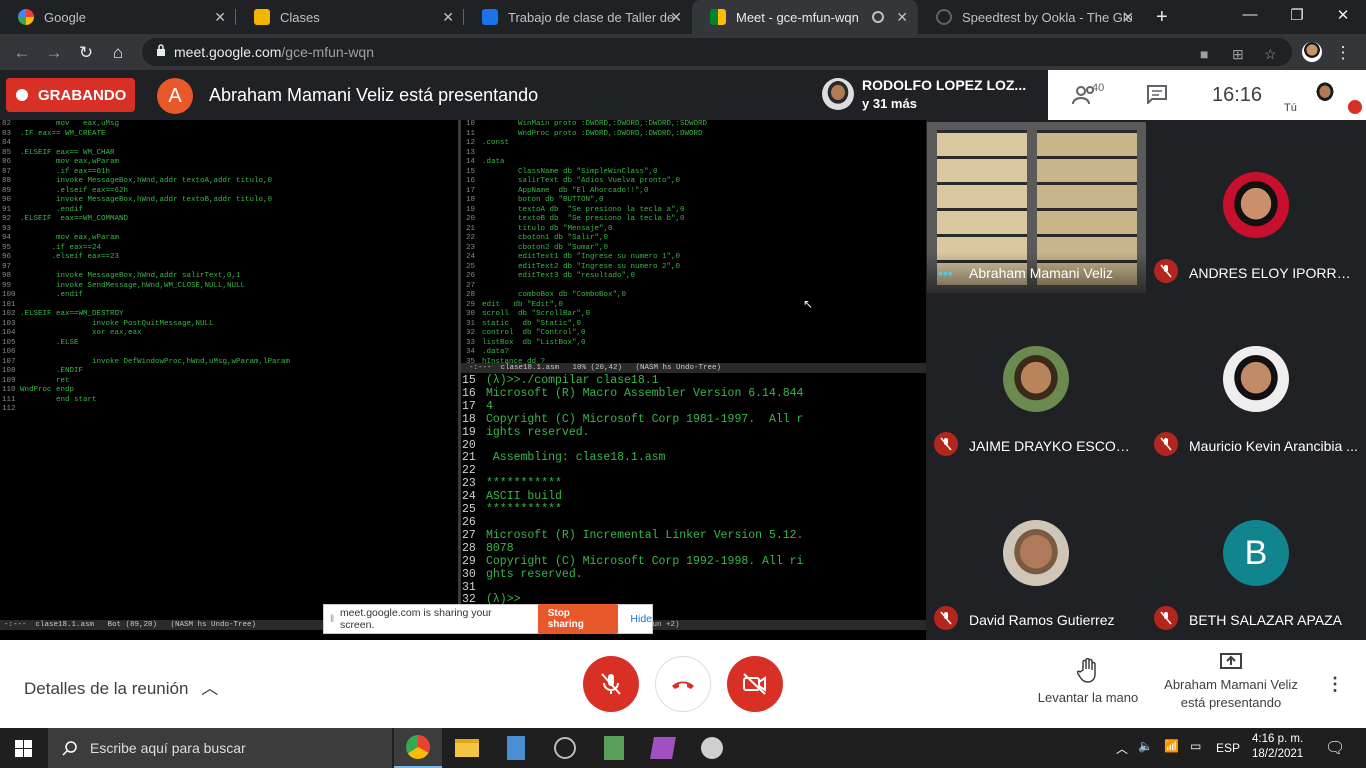 Image resolution: width=1366 pixels, height=768 pixels. I want to click on camera-icon: ■, so click(1208, 54).